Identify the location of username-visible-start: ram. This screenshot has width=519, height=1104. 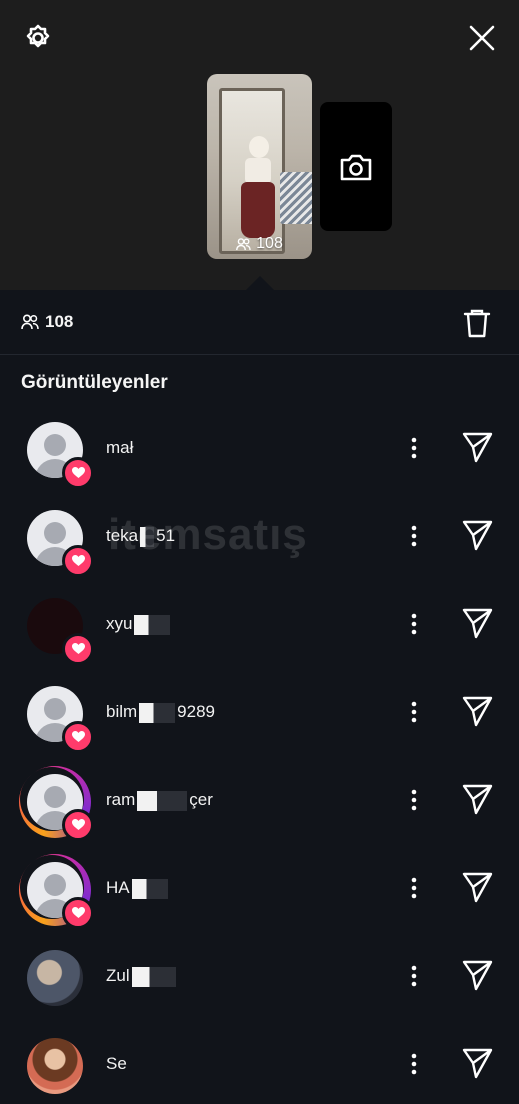
(121, 799).